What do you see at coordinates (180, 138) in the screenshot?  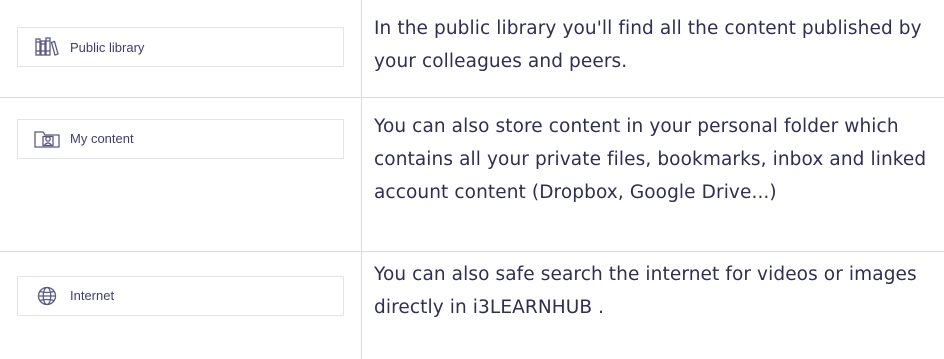 I see `my-content-button: My content` at bounding box center [180, 138].